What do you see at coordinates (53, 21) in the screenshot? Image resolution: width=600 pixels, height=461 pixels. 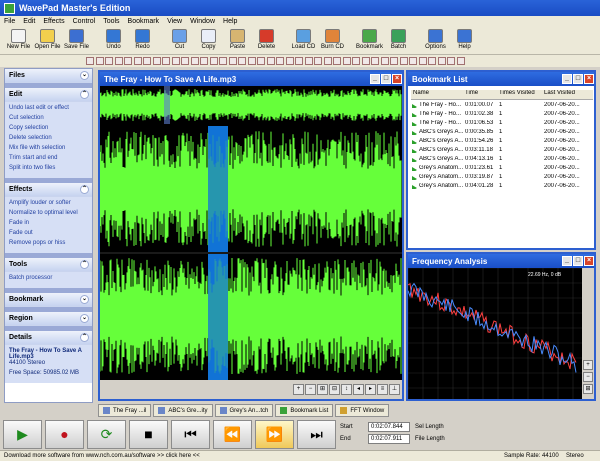 I see `menu-effects: Effects` at bounding box center [53, 21].